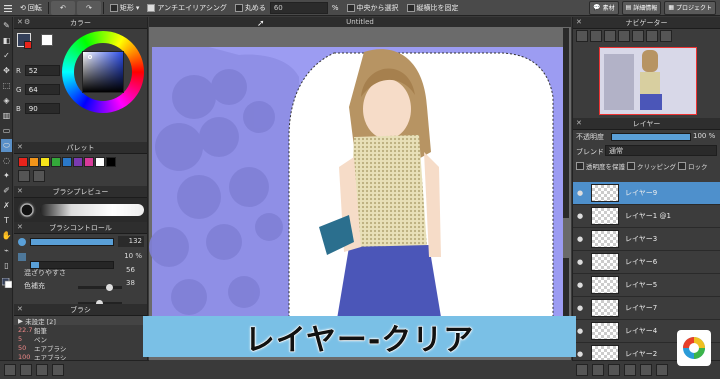 This screenshot has height=379, width=720. Describe the element at coordinates (6, 70) in the screenshot. I see `move-tool-icon: ✥` at that location.